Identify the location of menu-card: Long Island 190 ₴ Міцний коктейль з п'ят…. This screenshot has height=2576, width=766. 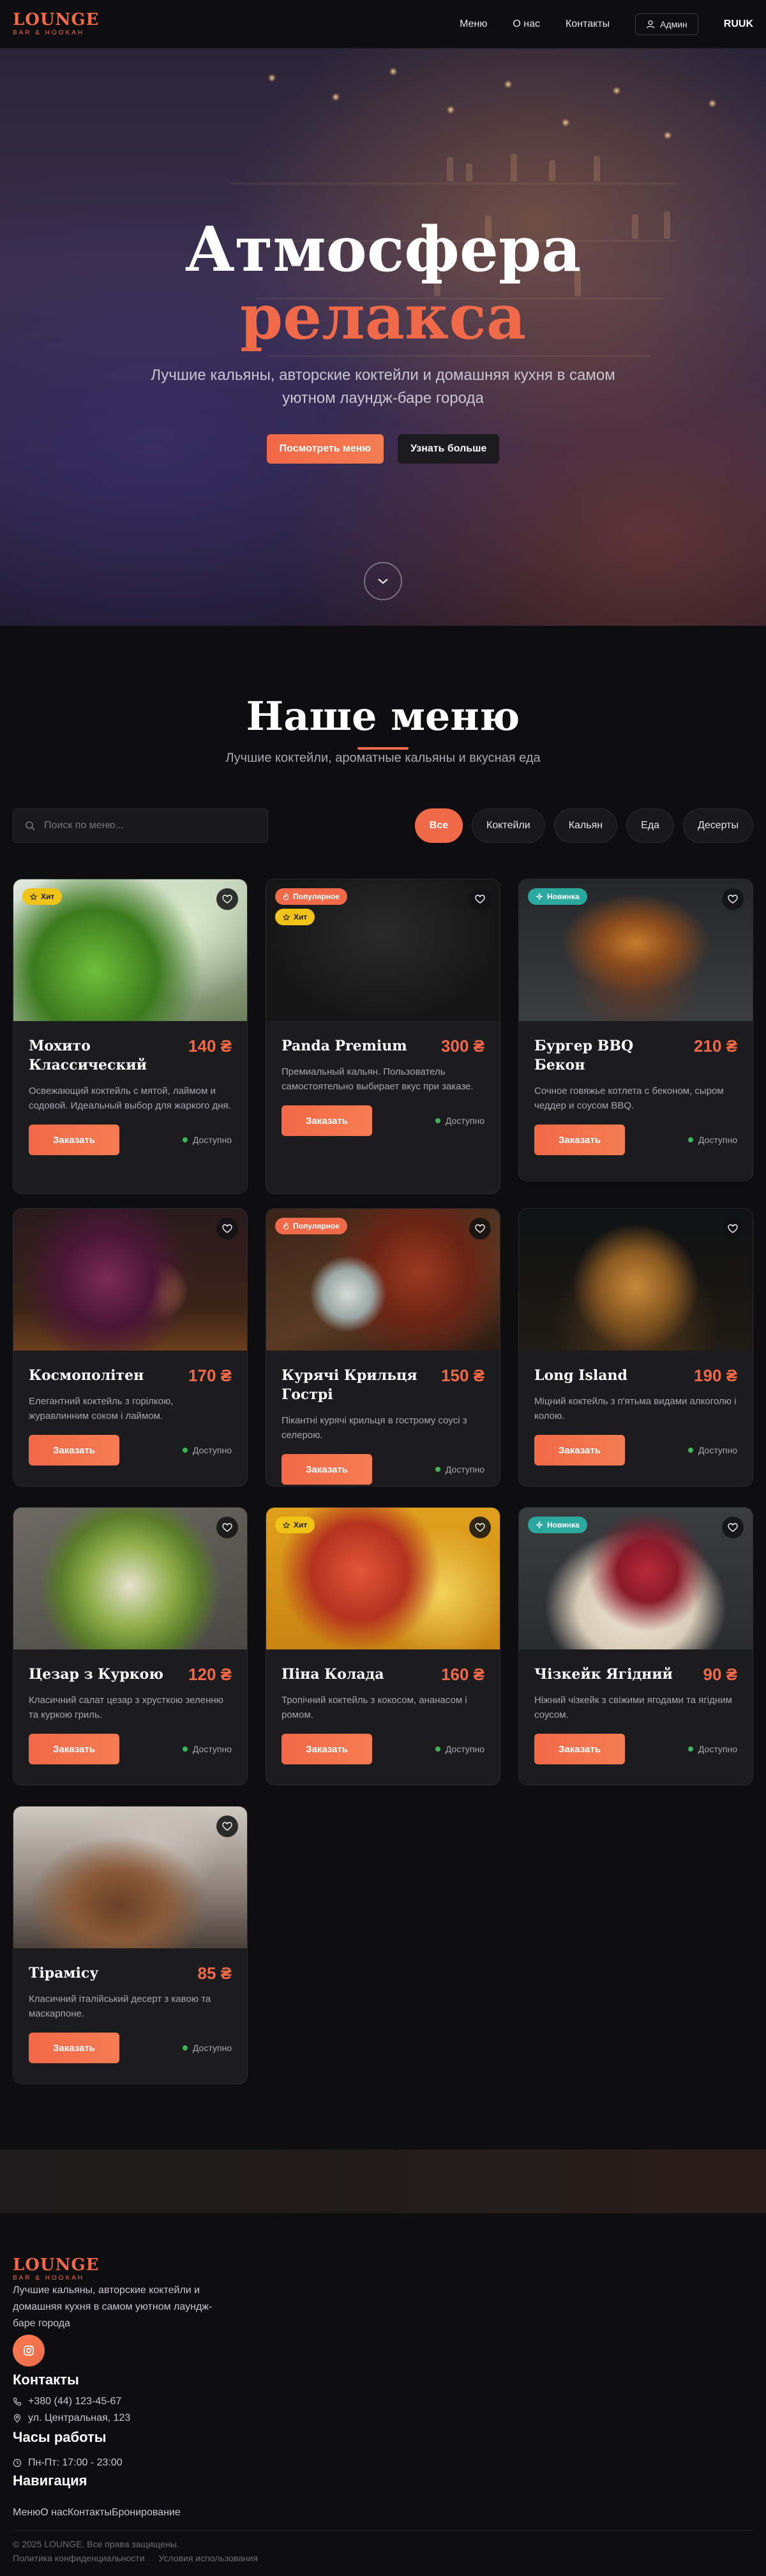
(635, 1347).